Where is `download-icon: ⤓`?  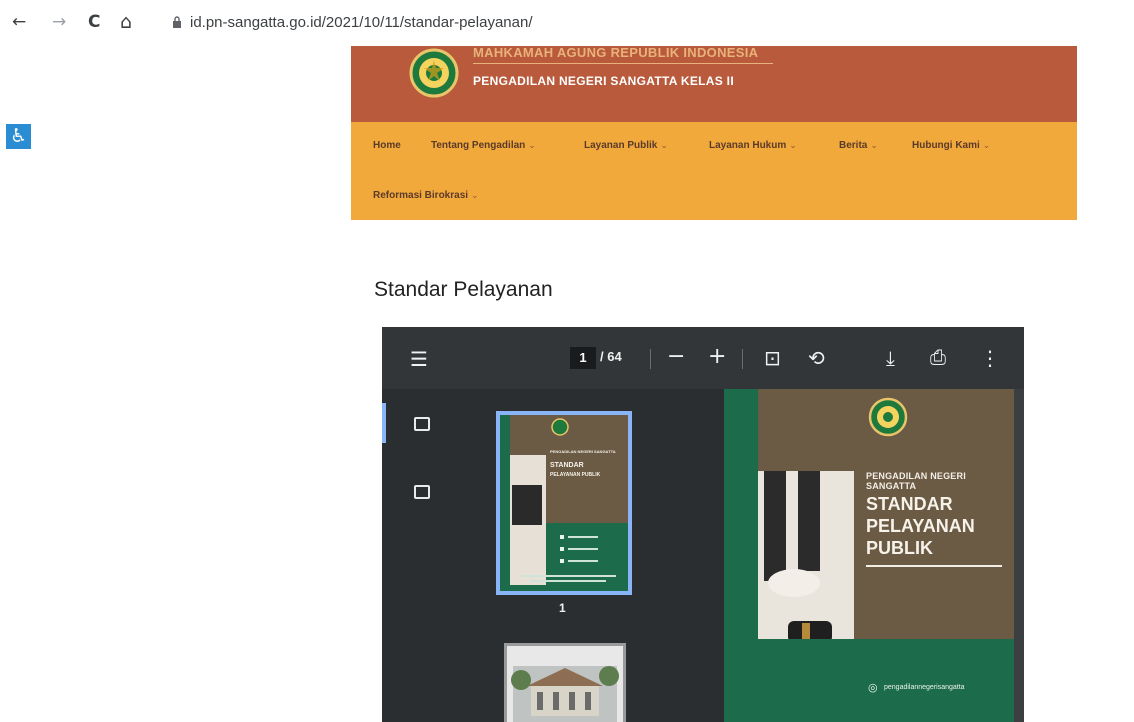 download-icon: ⤓ is located at coordinates (890, 358).